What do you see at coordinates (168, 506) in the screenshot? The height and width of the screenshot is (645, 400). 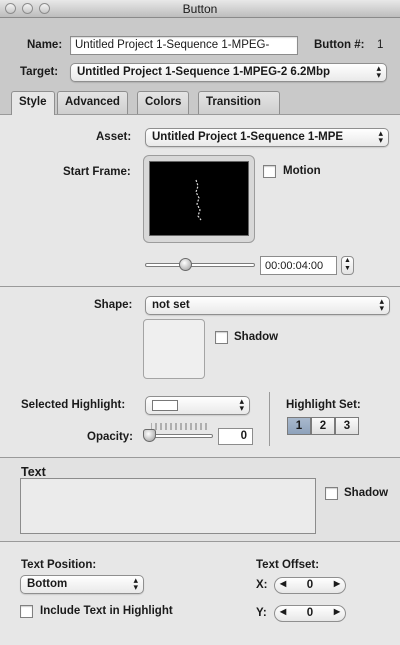 I see `text-input-area` at bounding box center [168, 506].